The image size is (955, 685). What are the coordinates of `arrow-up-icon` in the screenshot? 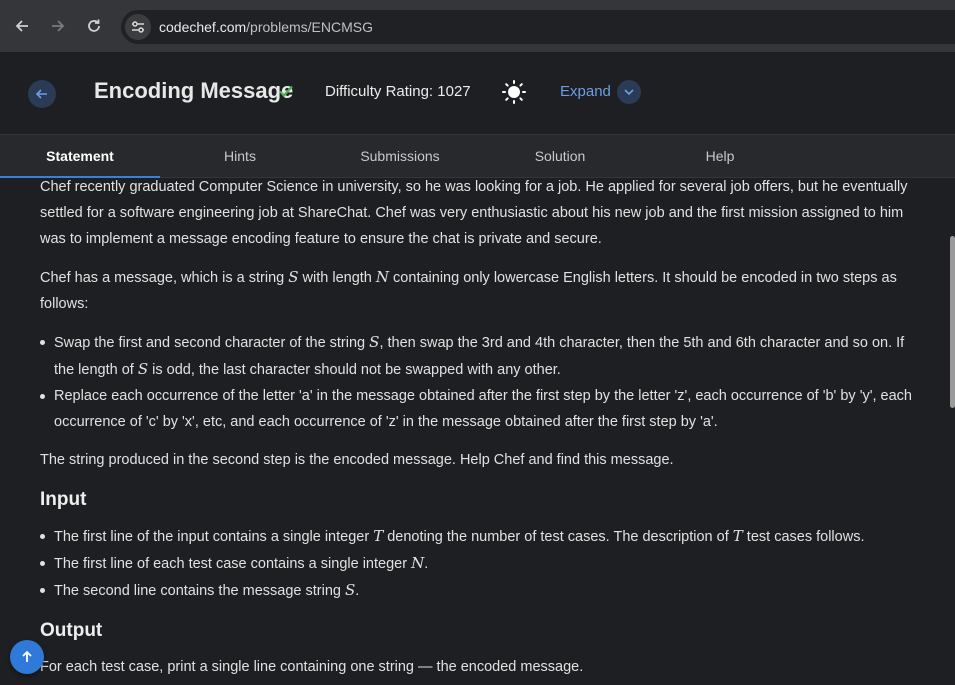 It's located at (27, 656).